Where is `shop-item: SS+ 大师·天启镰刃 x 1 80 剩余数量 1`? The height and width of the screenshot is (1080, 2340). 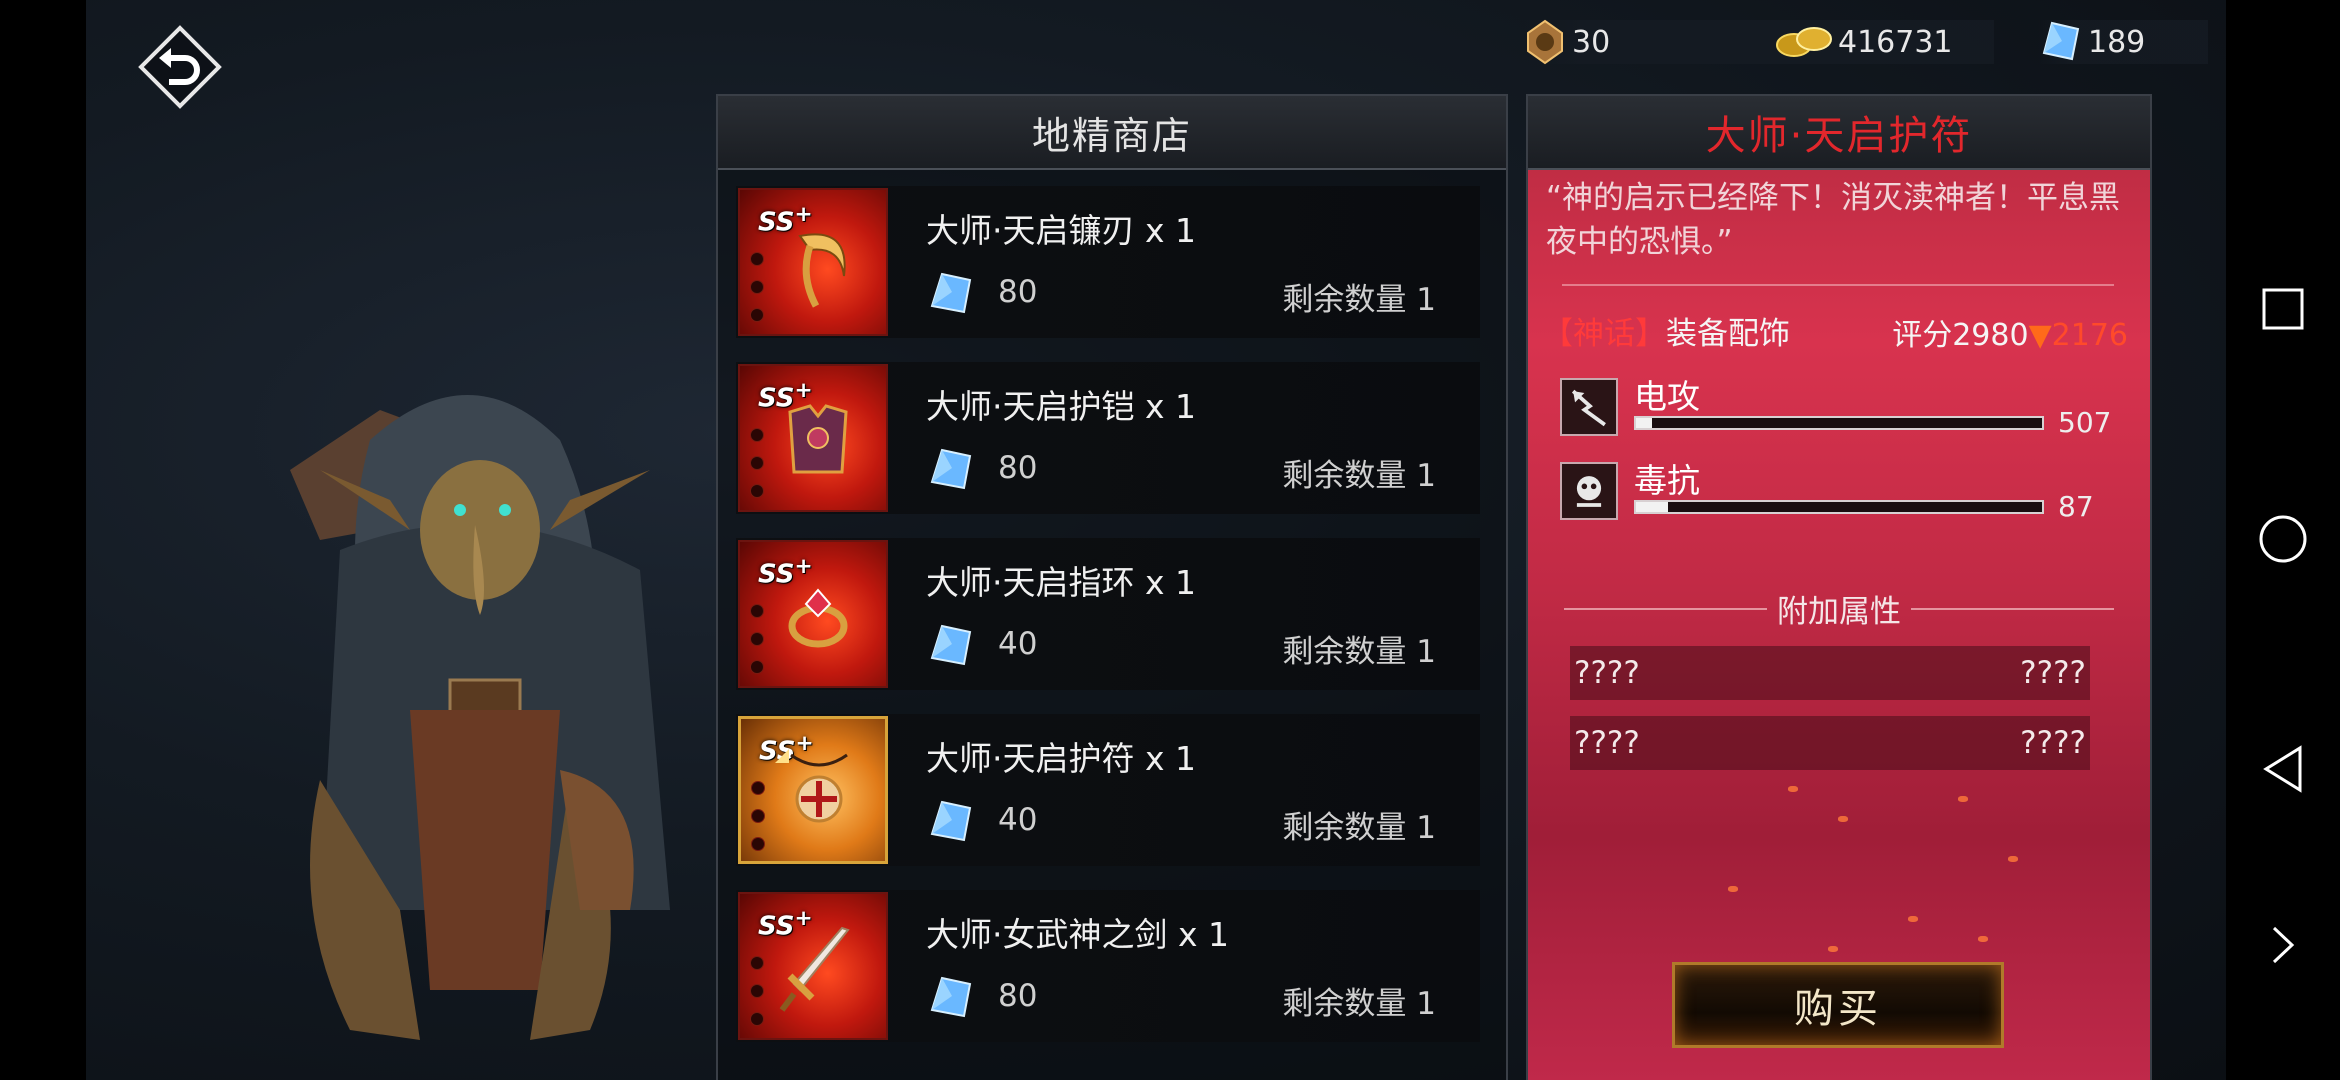 shop-item: SS+ 大师·天启镰刃 x 1 80 剩余数量 1 is located at coordinates (1108, 262).